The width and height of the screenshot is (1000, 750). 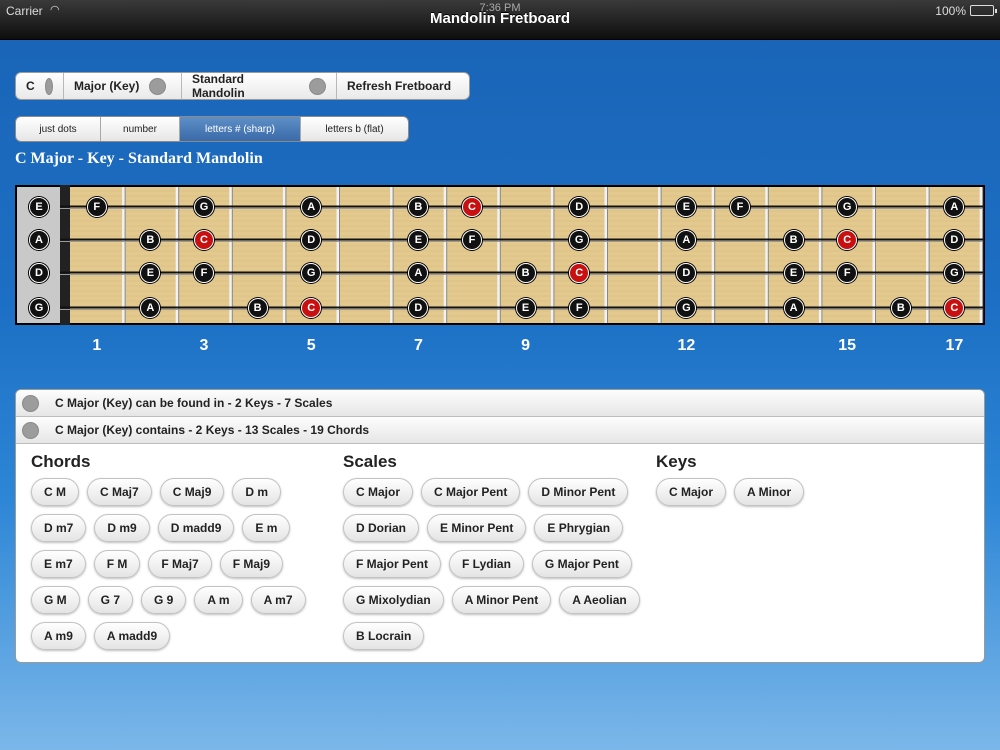 I want to click on note-marker: G, so click(x=204, y=207).